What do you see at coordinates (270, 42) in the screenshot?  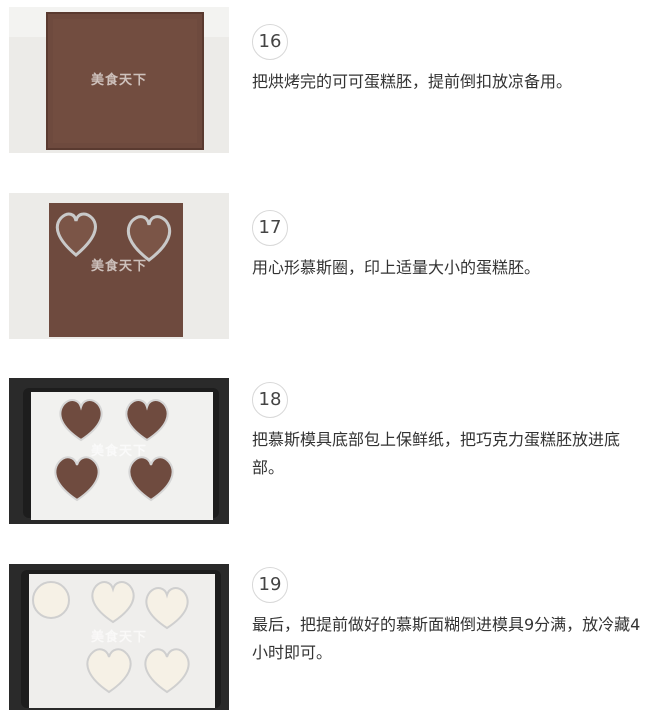 I see `step-number: 16` at bounding box center [270, 42].